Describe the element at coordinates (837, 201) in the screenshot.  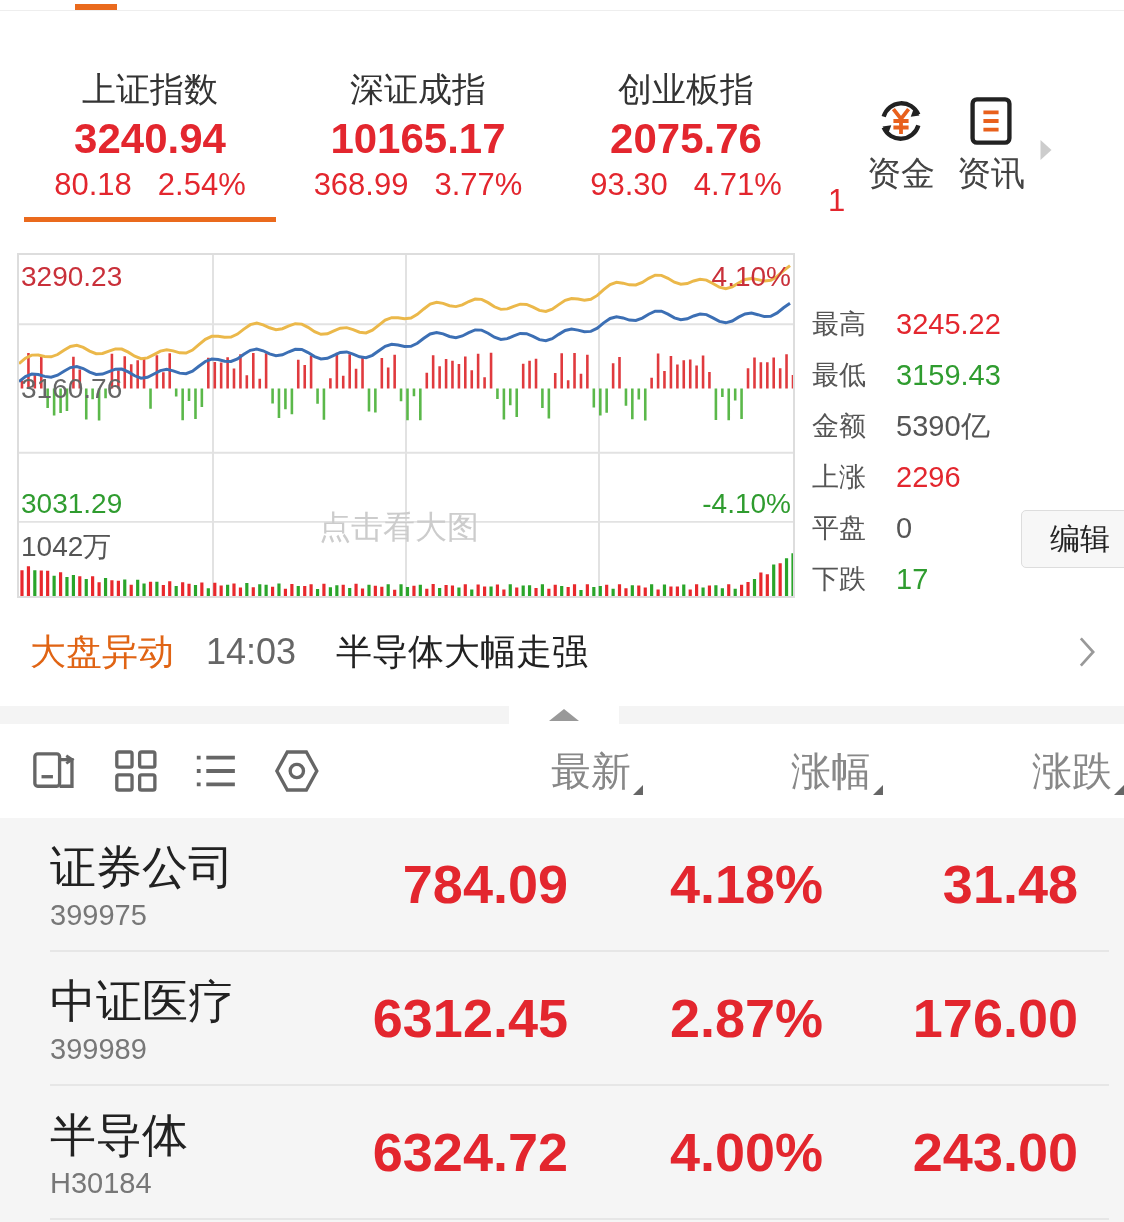
I see `index-change: 1` at that location.